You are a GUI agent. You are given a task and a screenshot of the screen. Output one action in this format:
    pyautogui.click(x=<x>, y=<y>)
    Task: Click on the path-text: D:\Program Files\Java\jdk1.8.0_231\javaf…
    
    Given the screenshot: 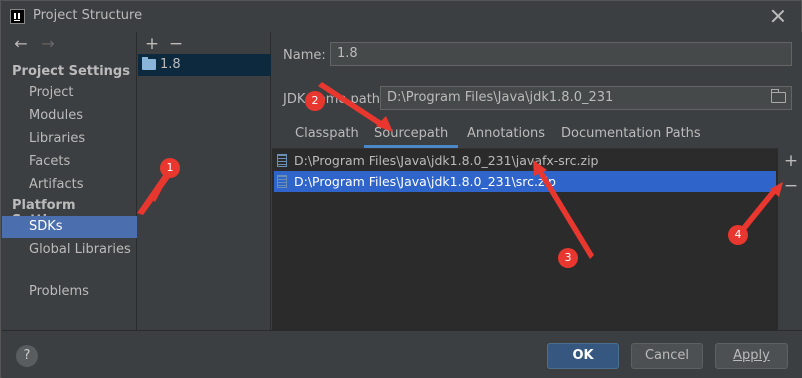 What is the action you would take?
    pyautogui.click(x=446, y=160)
    